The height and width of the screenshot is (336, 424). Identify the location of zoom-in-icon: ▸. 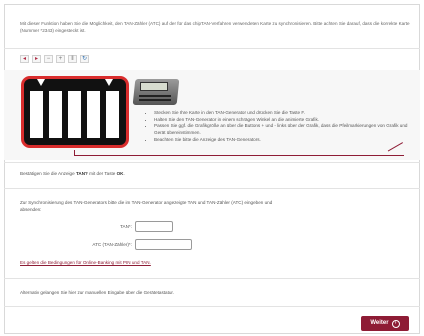
(36, 59).